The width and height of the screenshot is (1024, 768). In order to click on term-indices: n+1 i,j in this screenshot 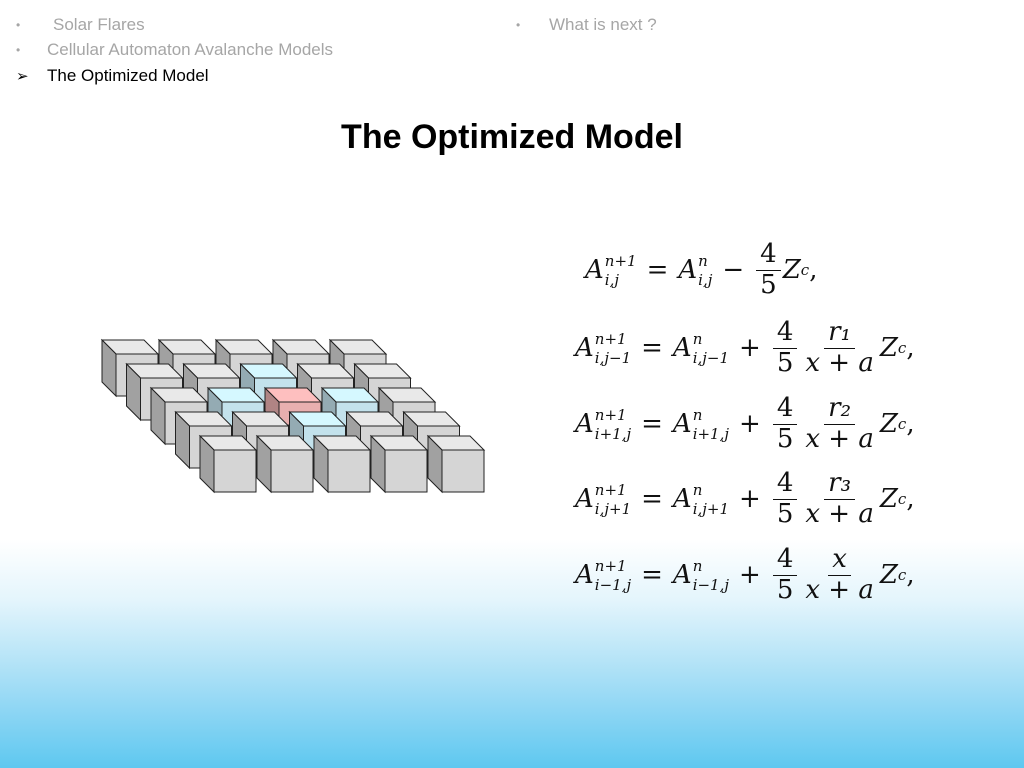, I will do `click(620, 270)`.